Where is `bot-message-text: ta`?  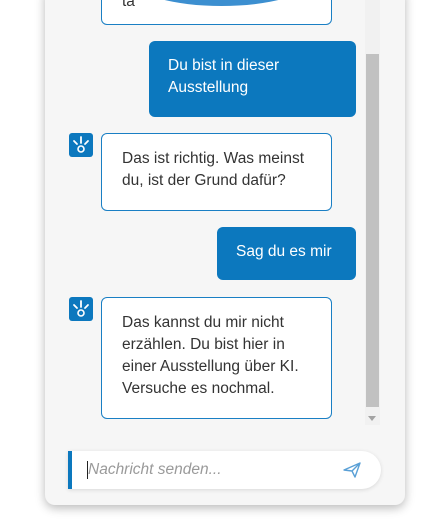 bot-message-text: ta is located at coordinates (128, 5).